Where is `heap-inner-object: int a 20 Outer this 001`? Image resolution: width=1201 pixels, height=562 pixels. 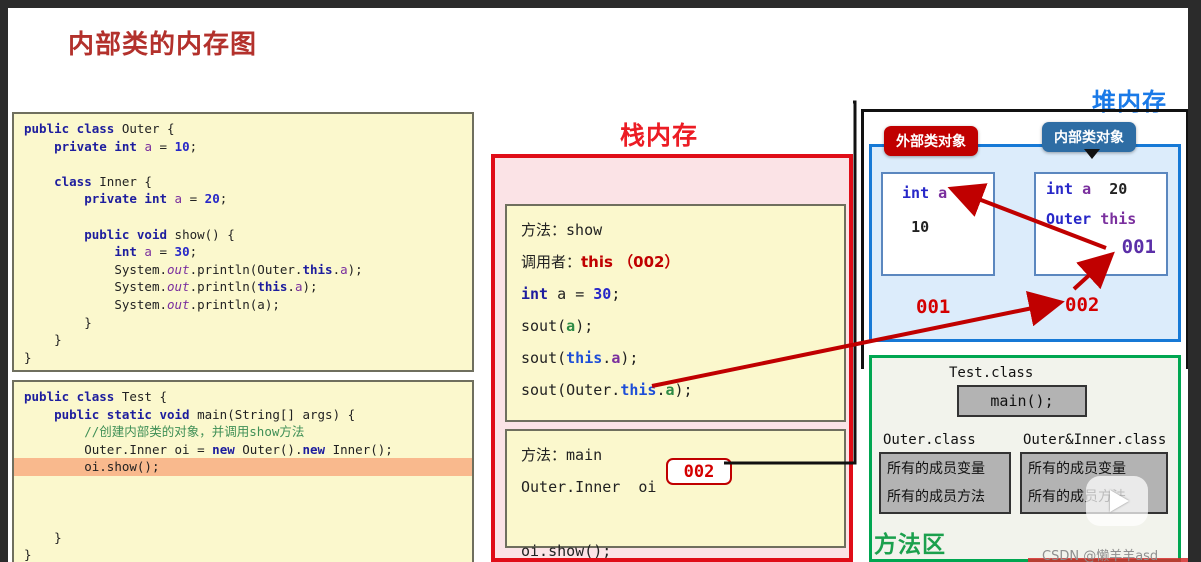
heap-inner-object: int a 20 Outer this 001 is located at coordinates (1101, 224).